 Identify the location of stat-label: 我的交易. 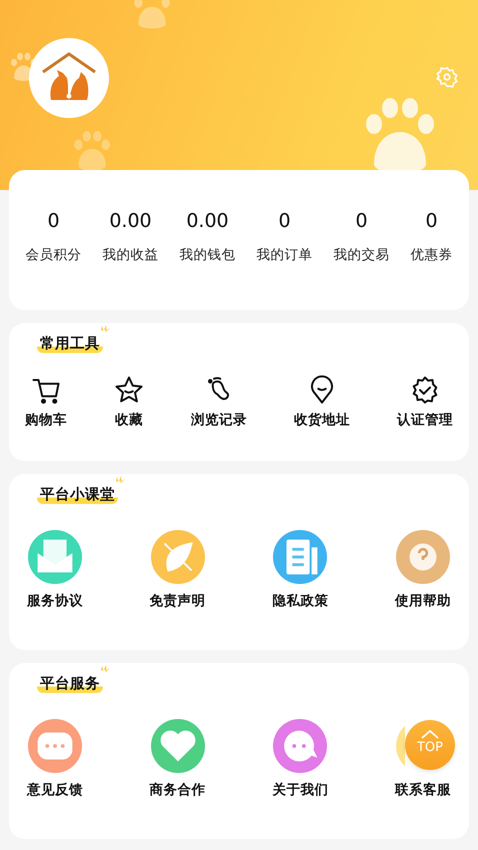
(362, 255).